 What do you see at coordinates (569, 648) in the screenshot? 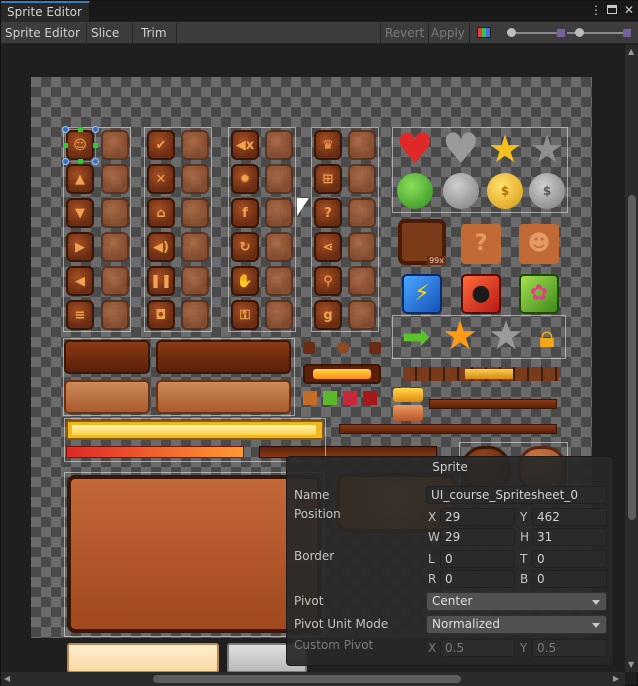
I see `custom-pivot-y-field: 0.5` at bounding box center [569, 648].